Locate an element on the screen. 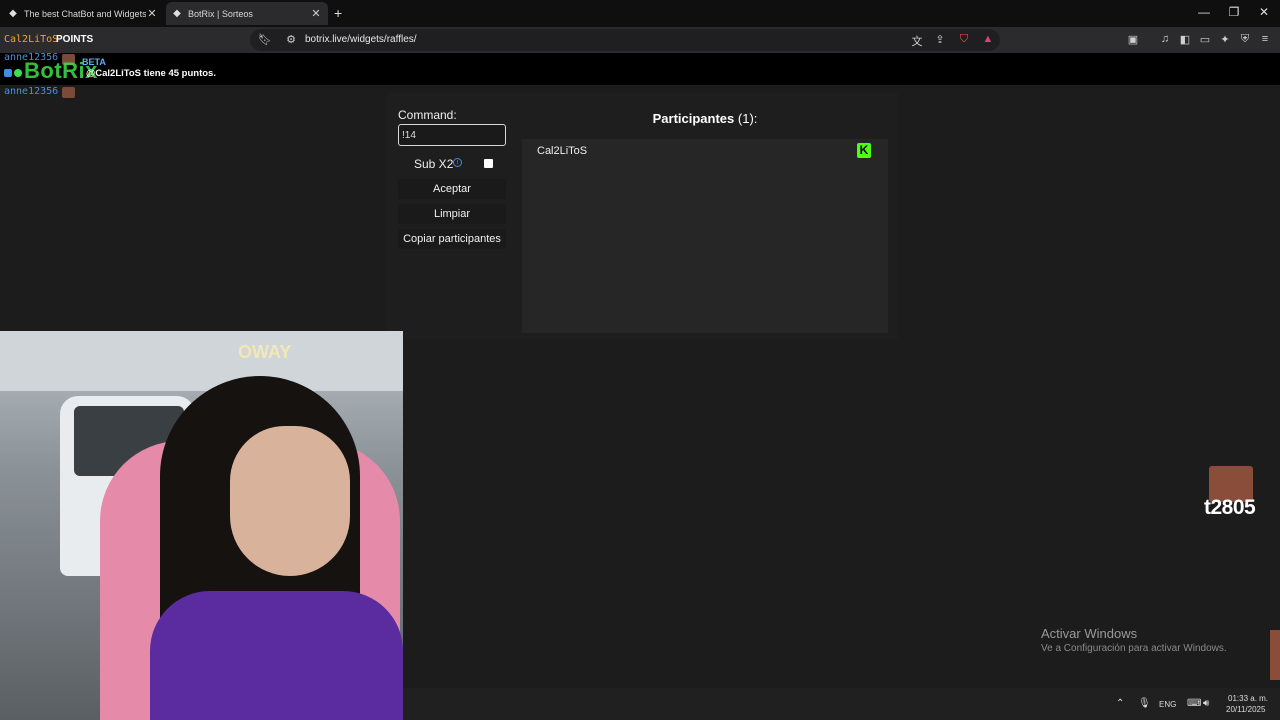 This screenshot has width=1280, height=720. participant-name: Cal2LiToS is located at coordinates (562, 151).